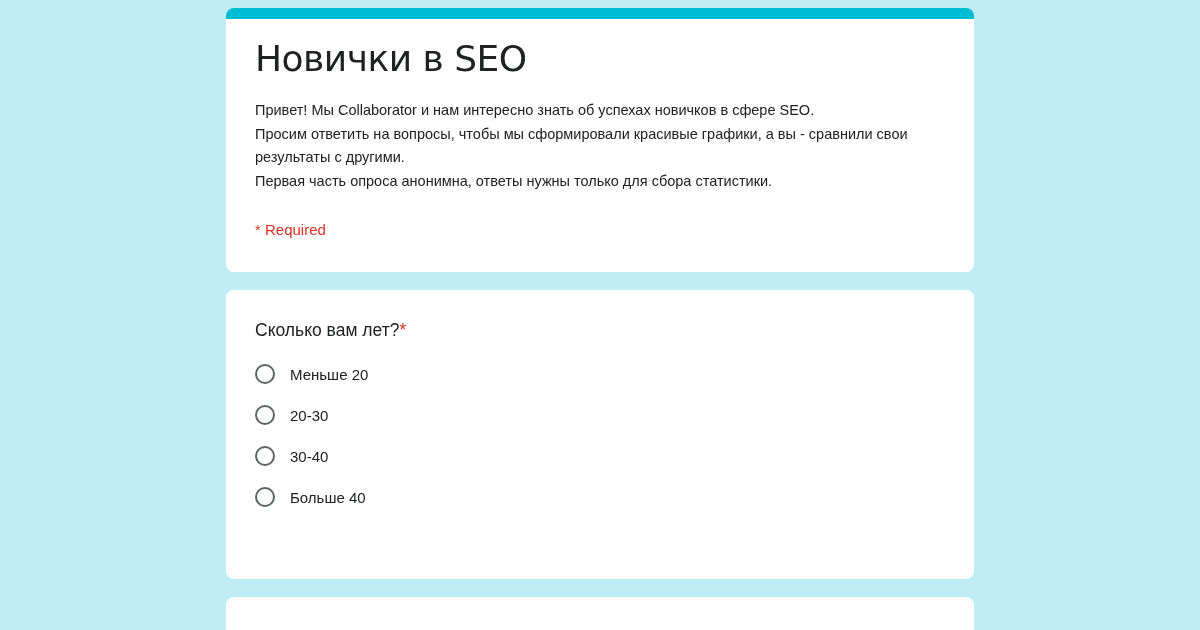 The height and width of the screenshot is (630, 1200). Describe the element at coordinates (291, 229) in the screenshot. I see `required-note: * Required` at that location.